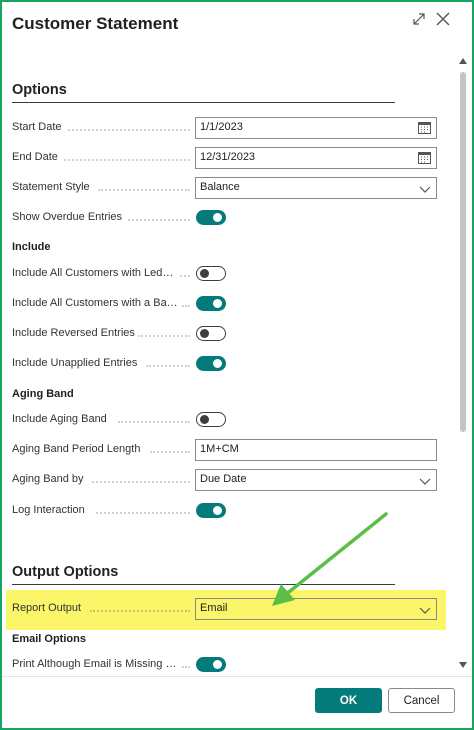 Image resolution: width=474 pixels, height=730 pixels. I want to click on log-interaction-toggle, so click(211, 510).